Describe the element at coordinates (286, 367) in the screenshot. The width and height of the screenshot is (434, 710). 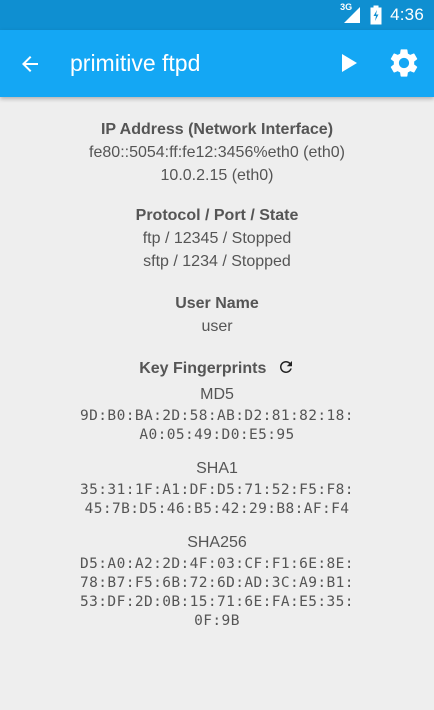
I see `refresh-icon` at that location.